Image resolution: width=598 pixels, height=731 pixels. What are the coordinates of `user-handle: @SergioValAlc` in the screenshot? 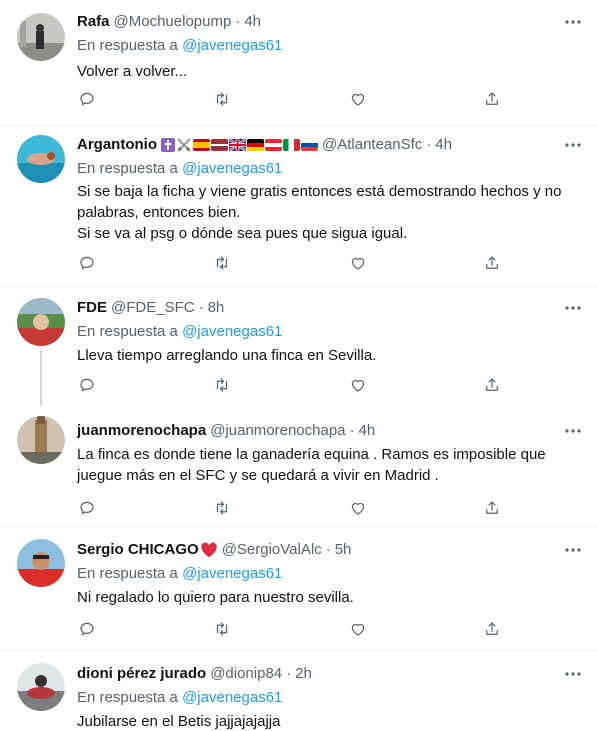 It's located at (272, 550).